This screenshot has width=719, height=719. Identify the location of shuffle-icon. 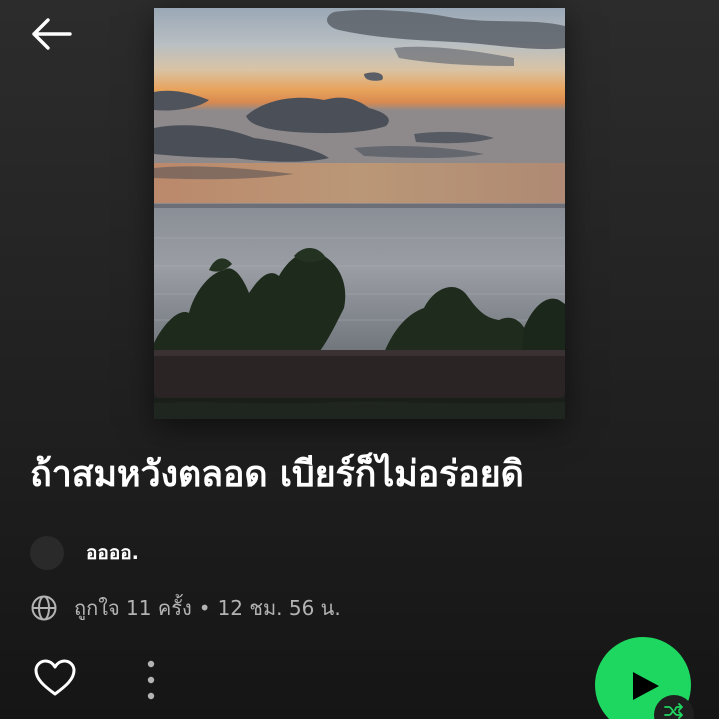
(673, 711).